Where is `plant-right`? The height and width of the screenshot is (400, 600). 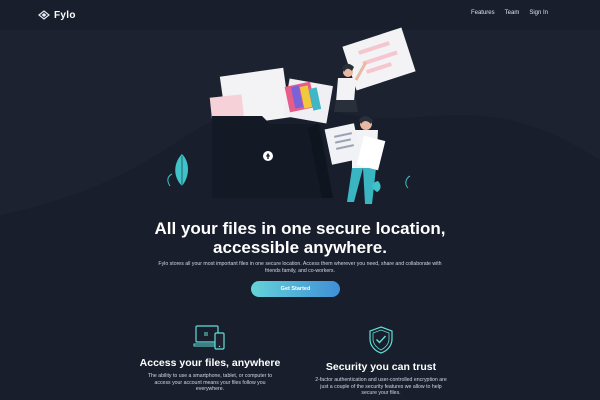 plant-right is located at coordinates (391, 183).